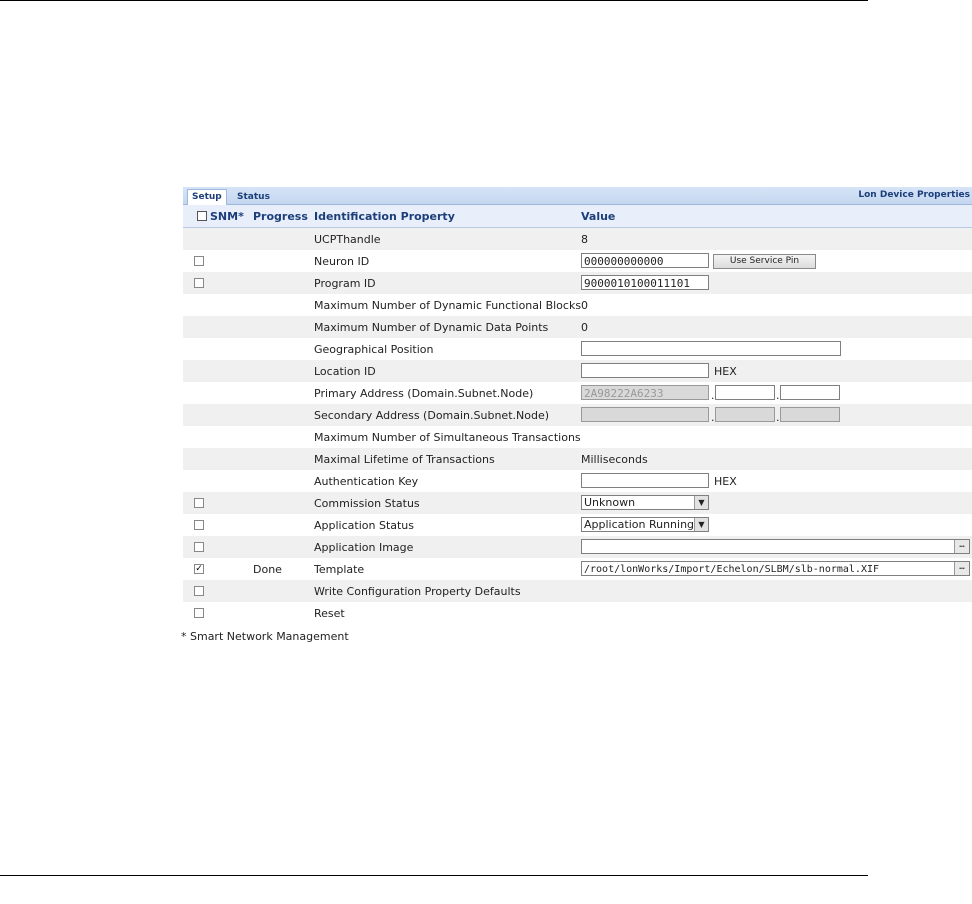 This screenshot has width=972, height=904. I want to click on authentication-key-input, so click(645, 480).